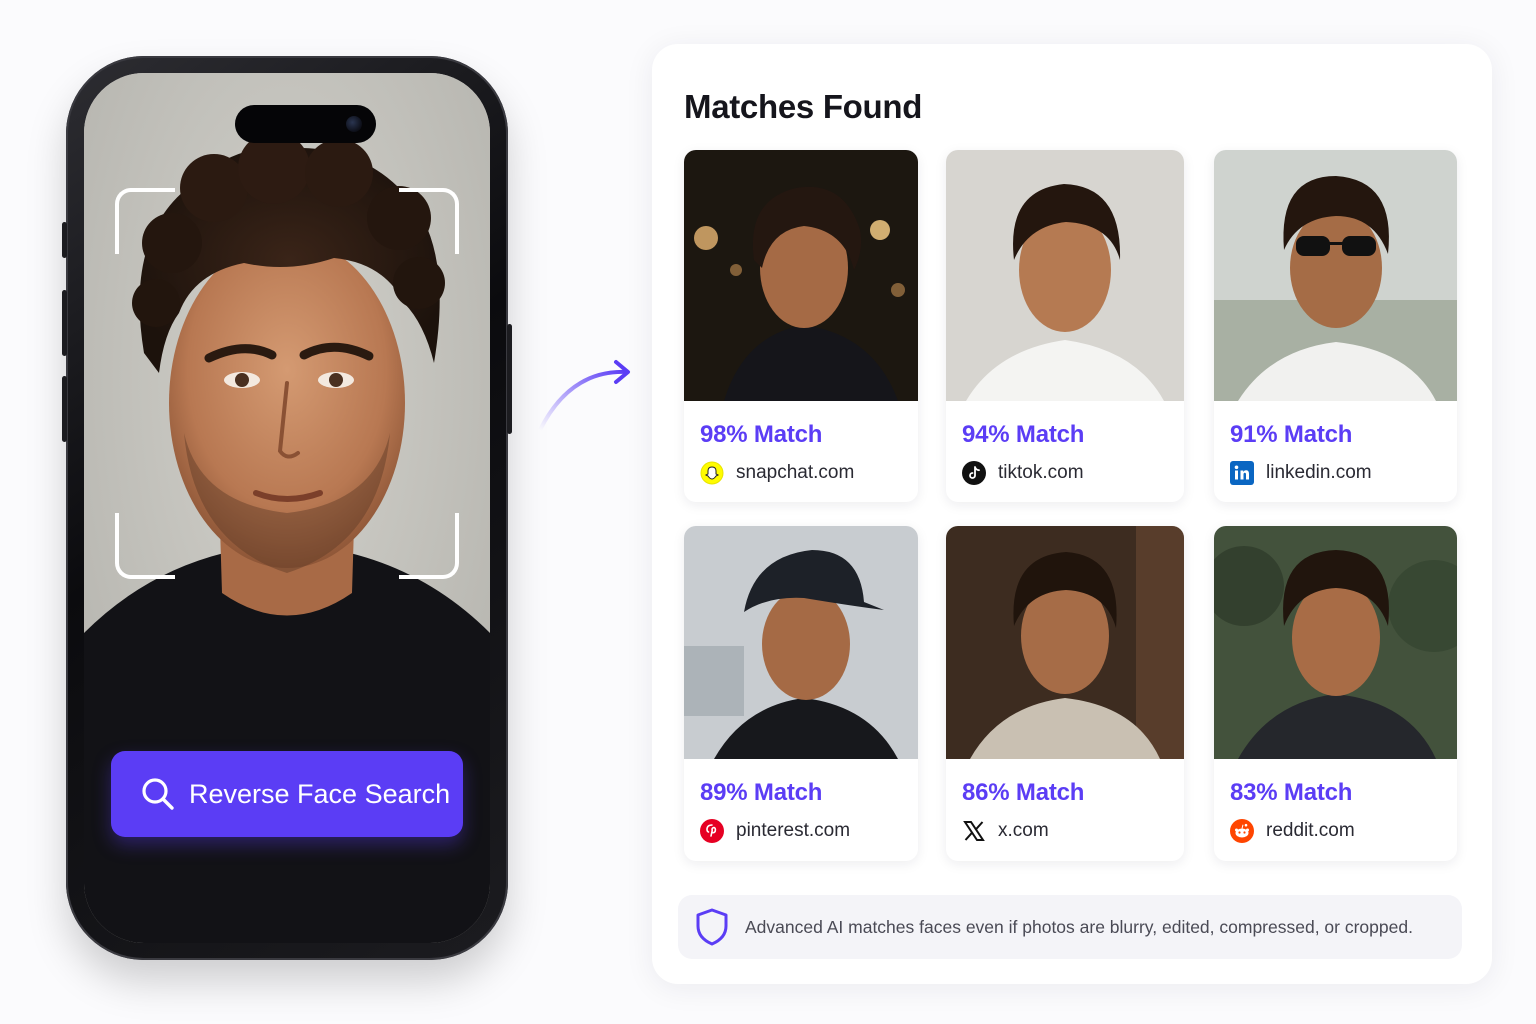 This screenshot has width=1536, height=1024. Describe the element at coordinates (584, 396) in the screenshot. I see `curved-arrow-icon` at that location.